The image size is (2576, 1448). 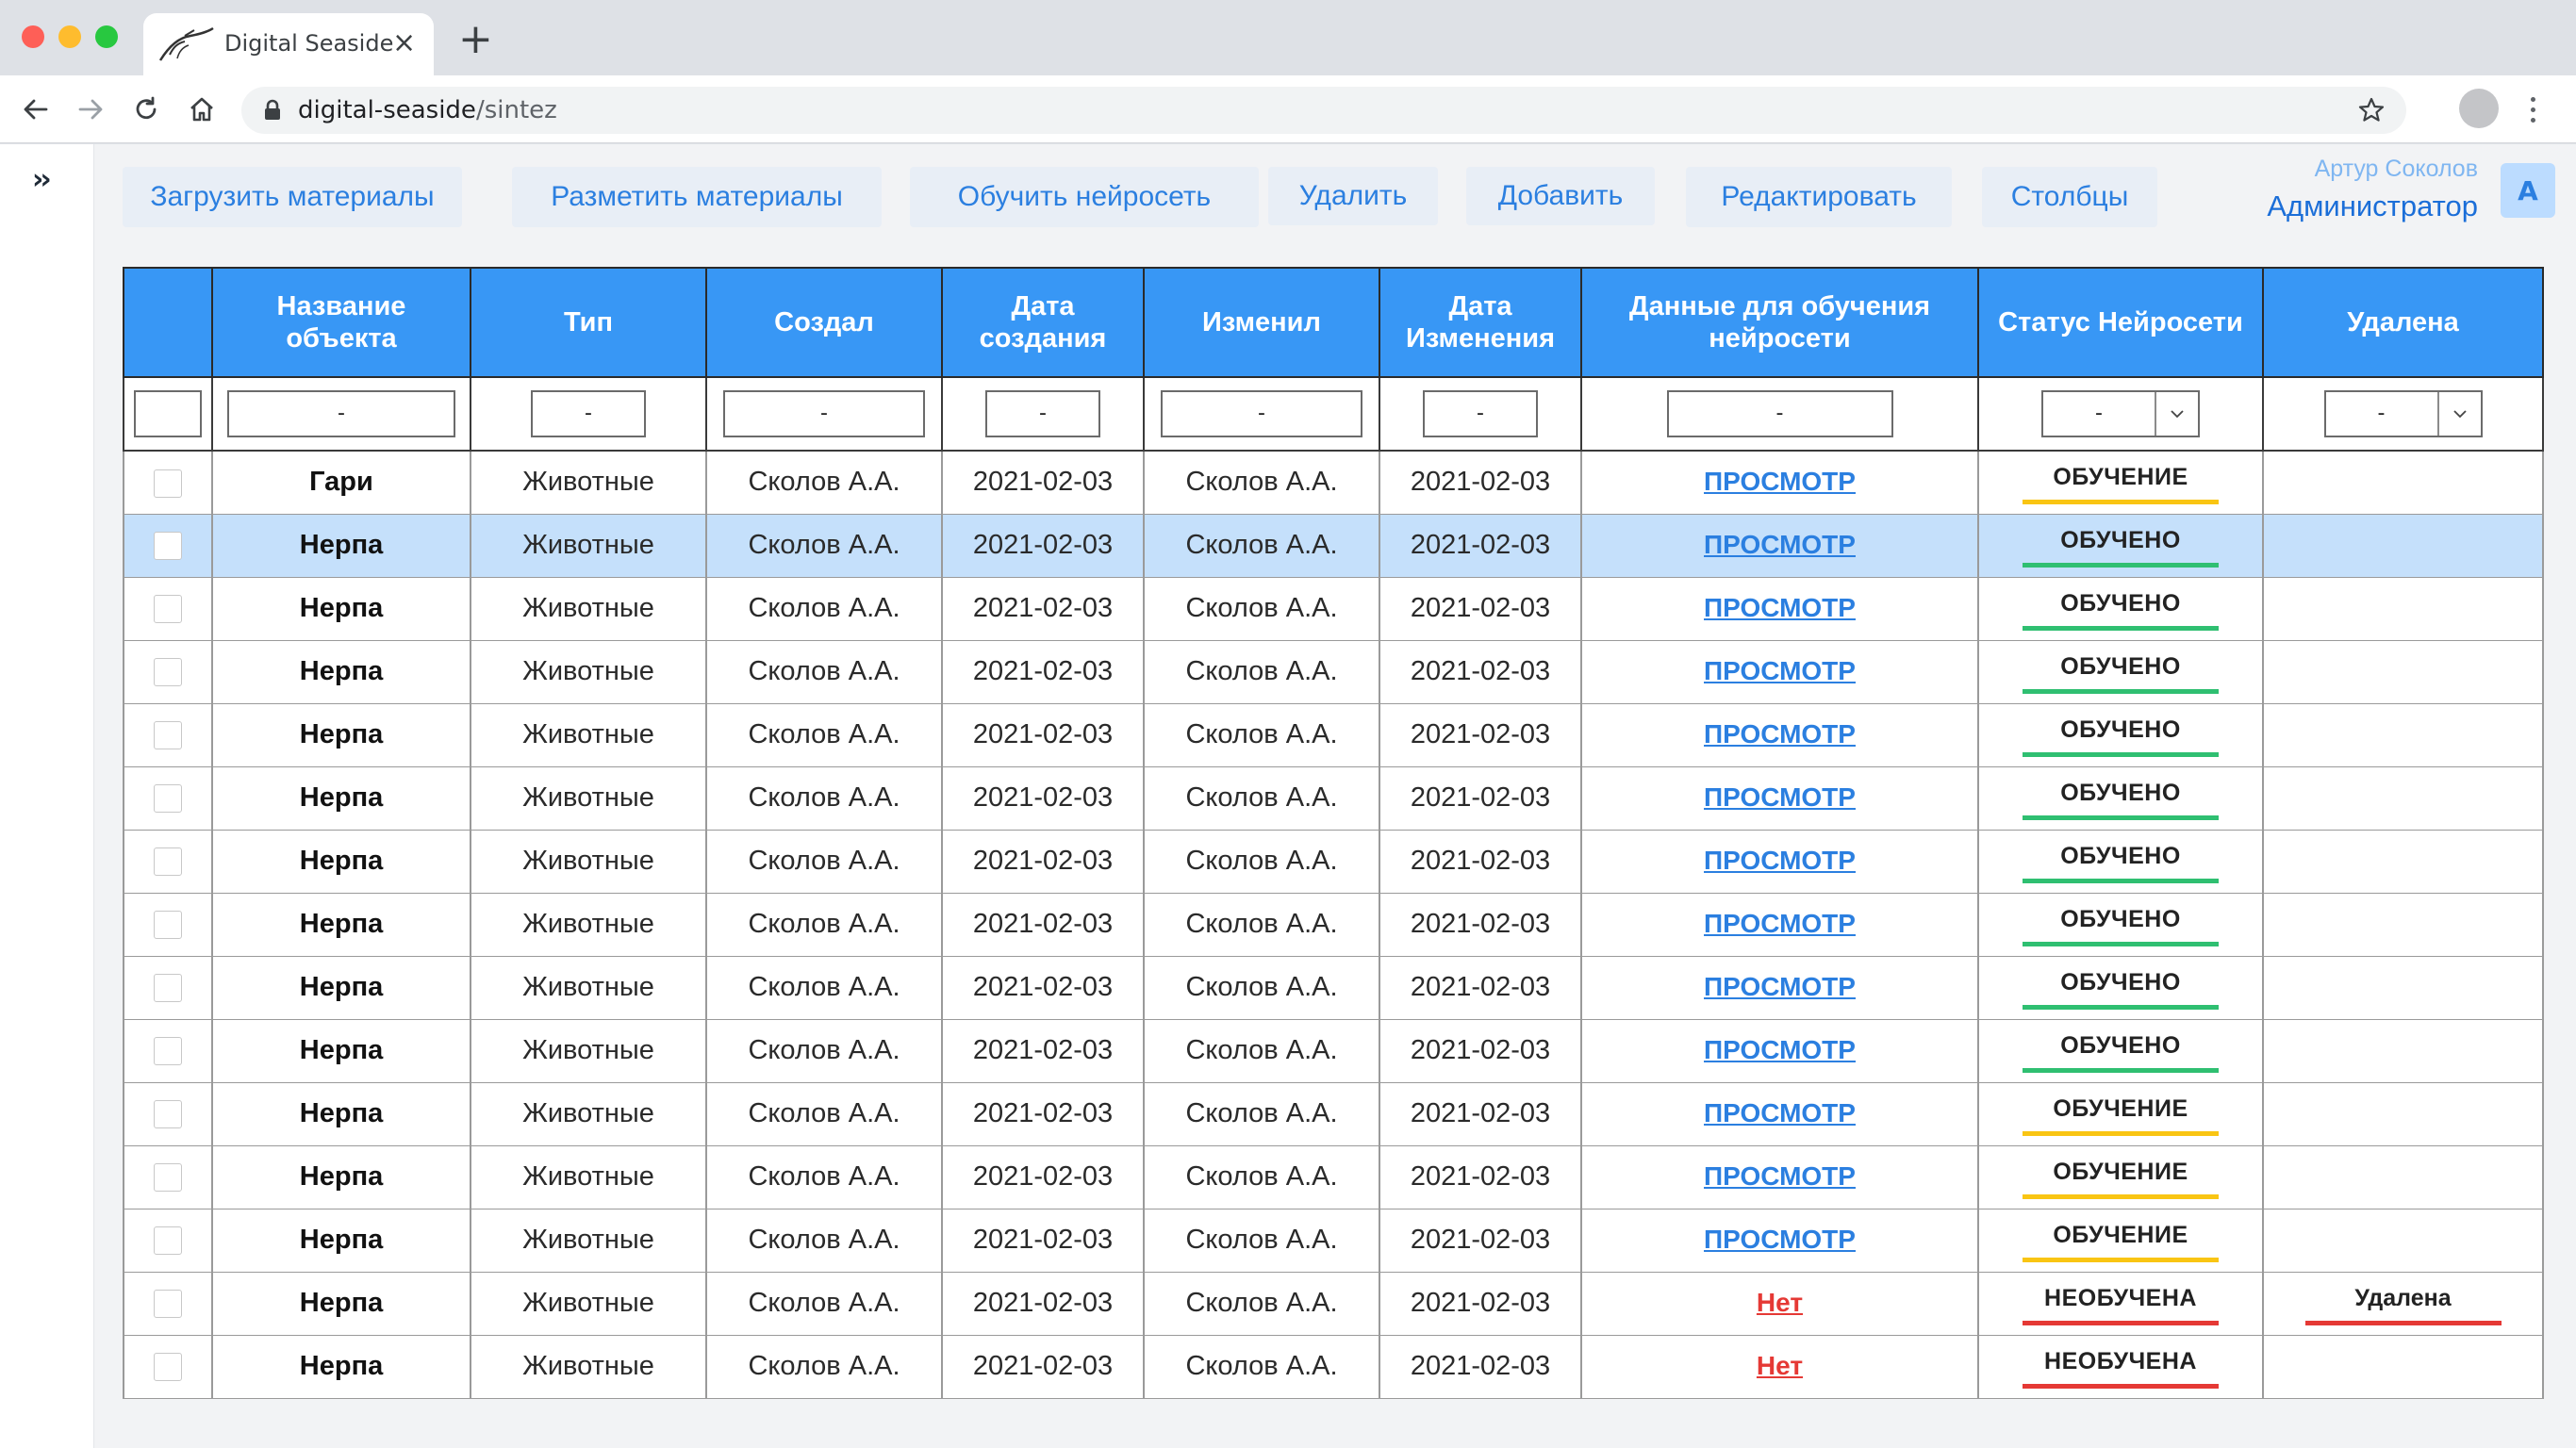 What do you see at coordinates (1819, 197) in the screenshot?
I see `edit-button: Редактировать` at bounding box center [1819, 197].